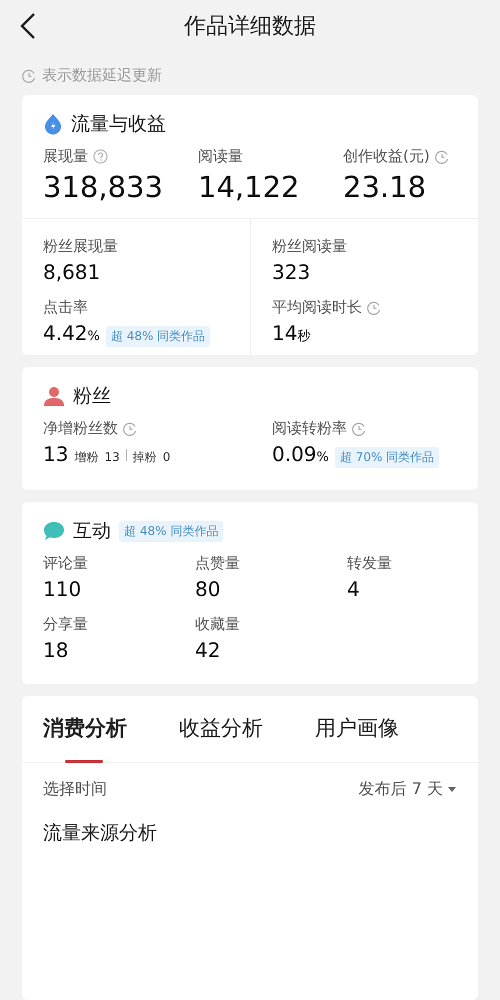  What do you see at coordinates (55, 454) in the screenshot?
I see `metric-value: 13` at bounding box center [55, 454].